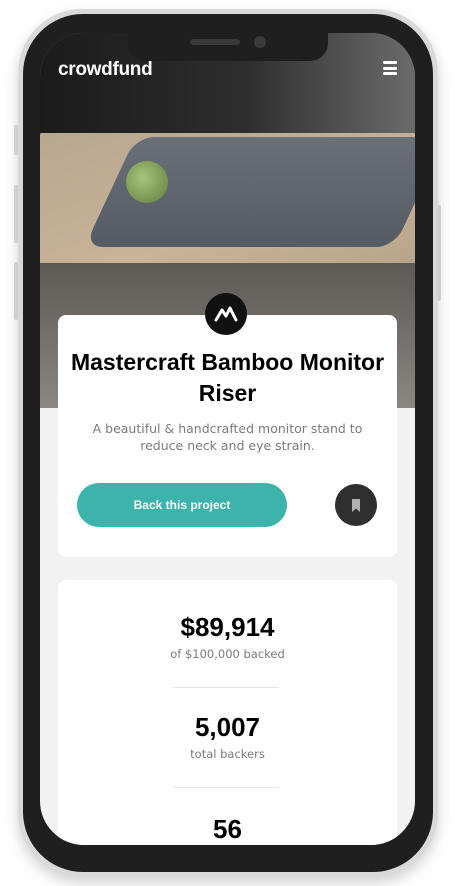 The height and width of the screenshot is (886, 455). What do you see at coordinates (227, 727) in the screenshot?
I see `stat-value: 5,007` at bounding box center [227, 727].